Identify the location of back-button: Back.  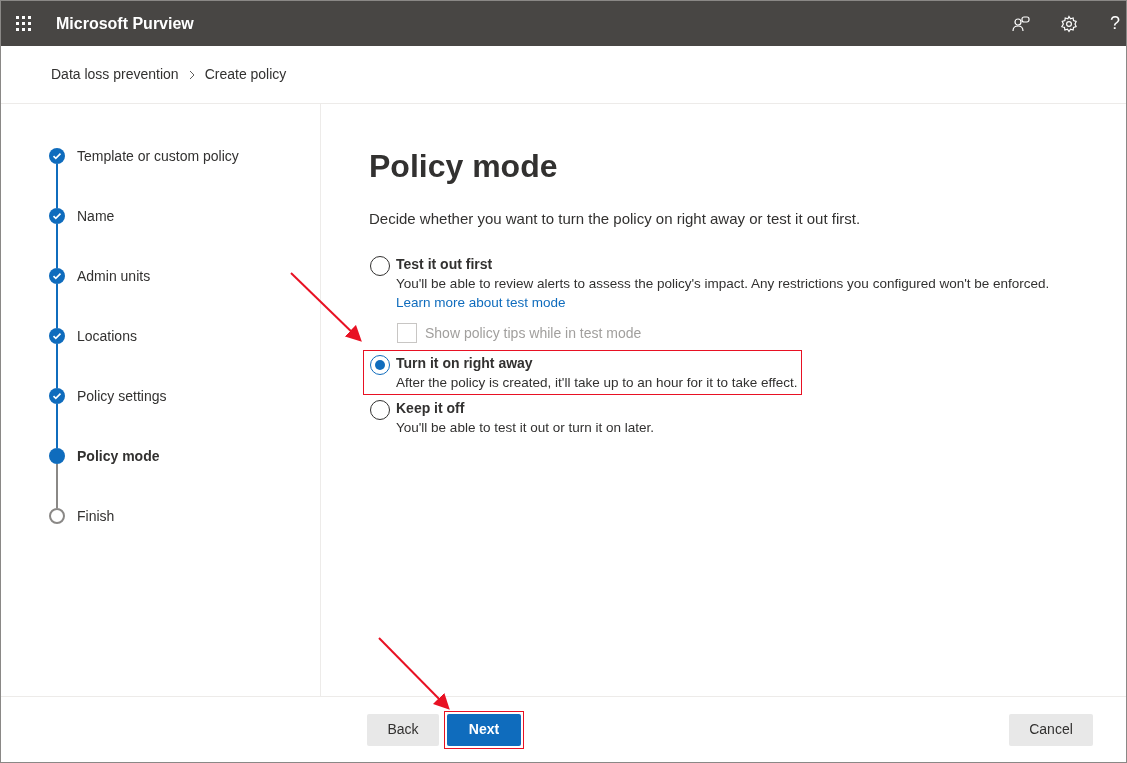
(403, 729).